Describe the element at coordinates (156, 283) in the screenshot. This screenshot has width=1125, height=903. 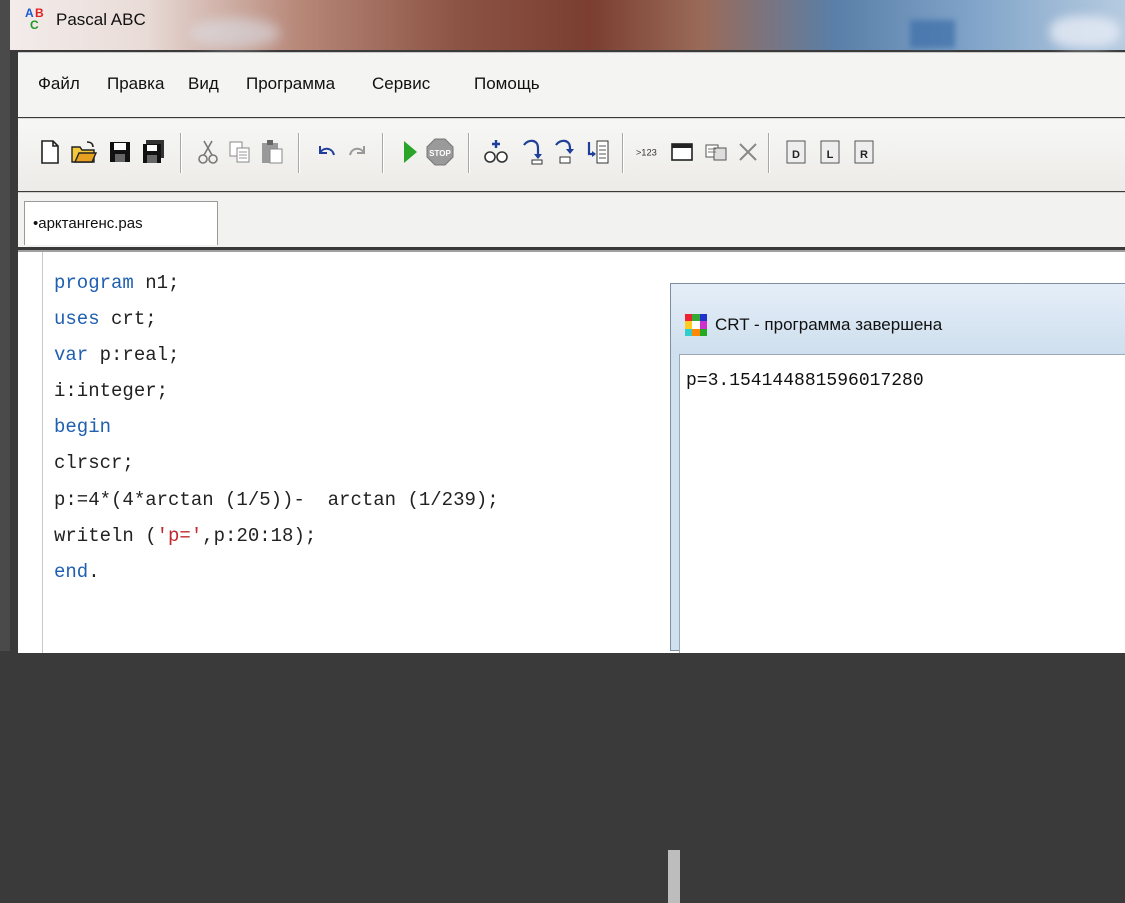
I see `code-text: n1;` at that location.